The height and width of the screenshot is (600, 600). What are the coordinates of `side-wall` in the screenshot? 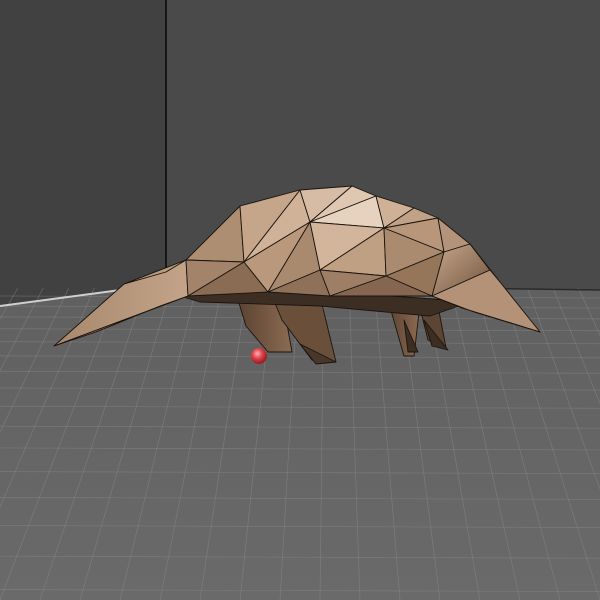 It's located at (83, 153).